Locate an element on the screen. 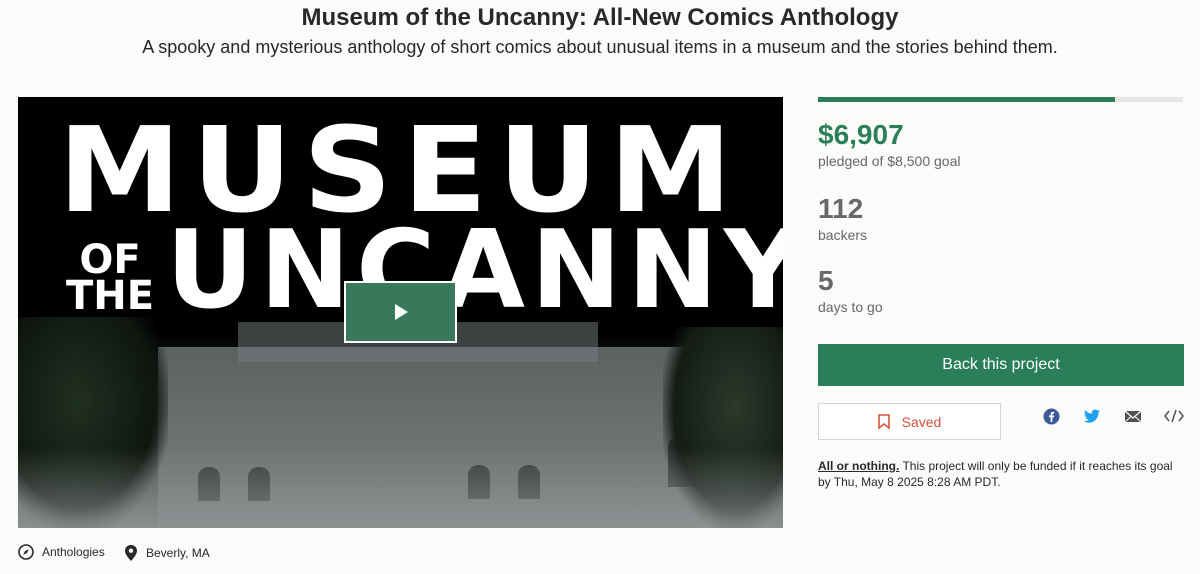 This screenshot has height=574, width=1200. embed-icon is located at coordinates (1174, 416).